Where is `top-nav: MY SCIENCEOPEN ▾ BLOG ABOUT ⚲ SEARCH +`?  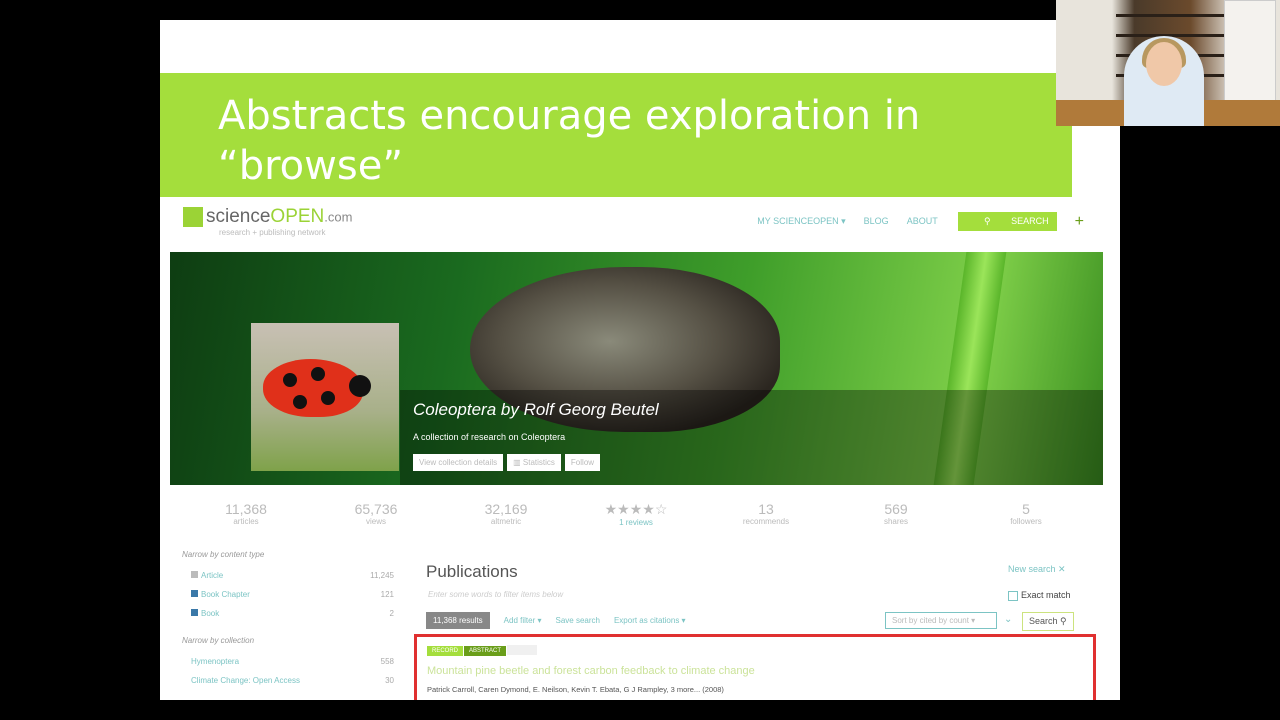 top-nav: MY SCIENCEOPEN ▾ BLOG ABOUT ⚲ SEARCH + is located at coordinates (911, 221).